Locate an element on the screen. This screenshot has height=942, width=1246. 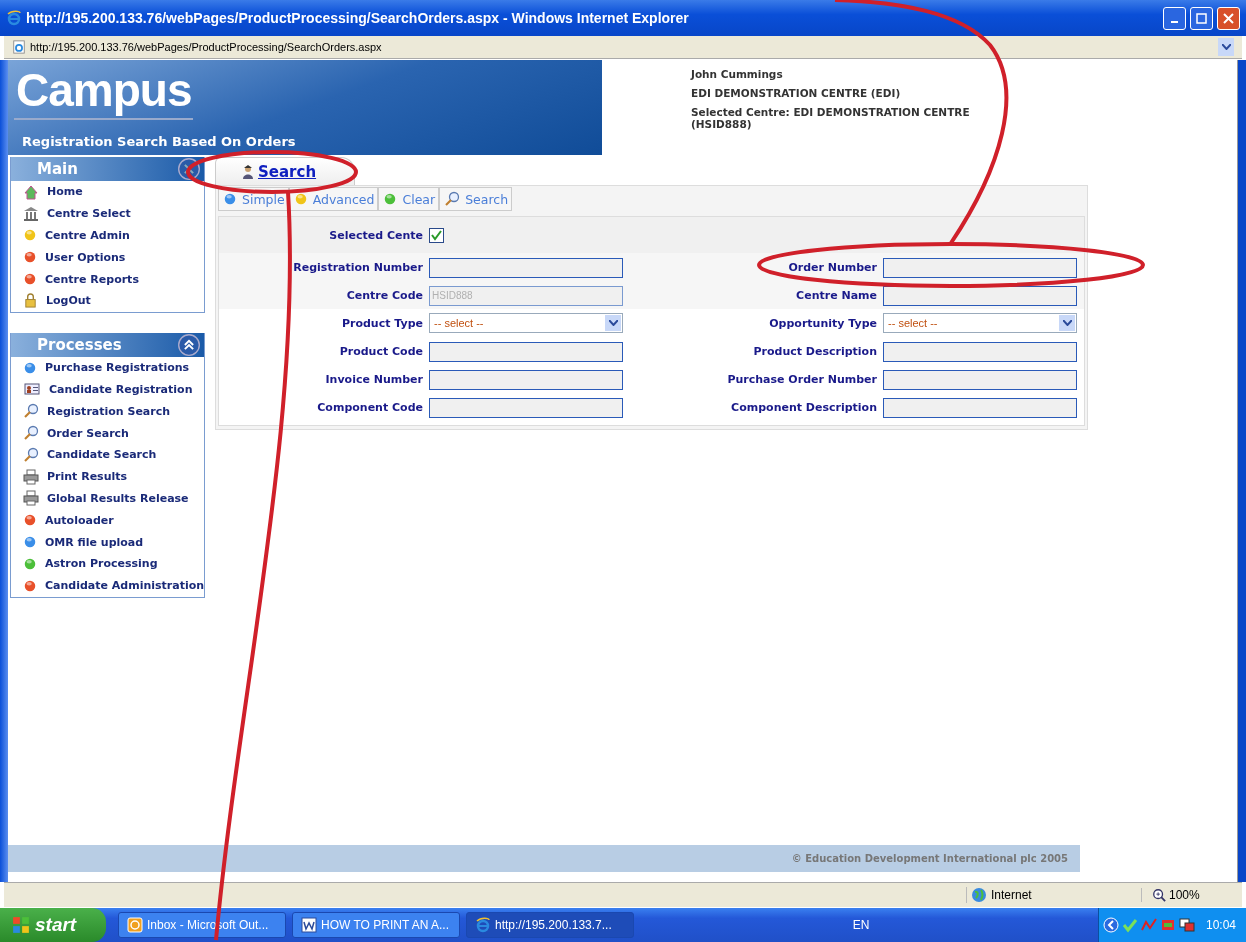
menu-link: Print Results is located at coordinates (87, 477).